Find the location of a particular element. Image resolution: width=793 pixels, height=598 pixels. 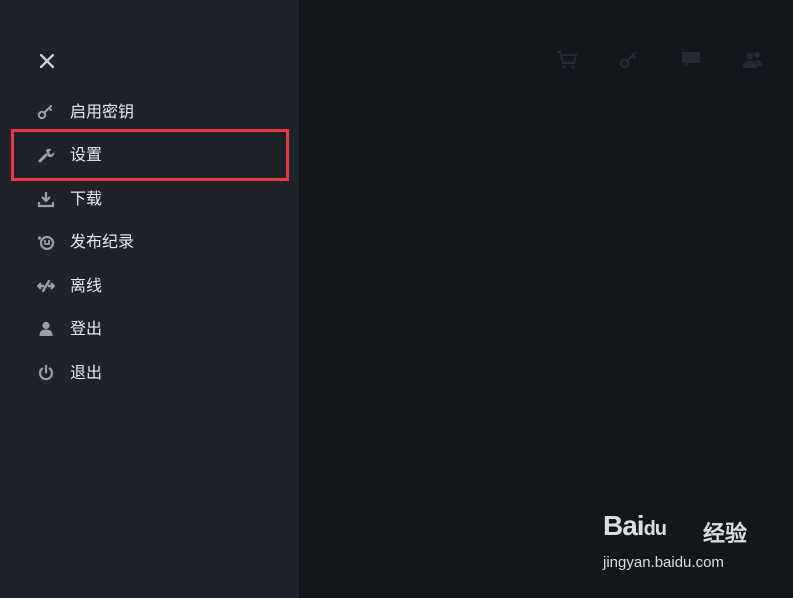

menu-item-label: 离线 is located at coordinates (86, 285).